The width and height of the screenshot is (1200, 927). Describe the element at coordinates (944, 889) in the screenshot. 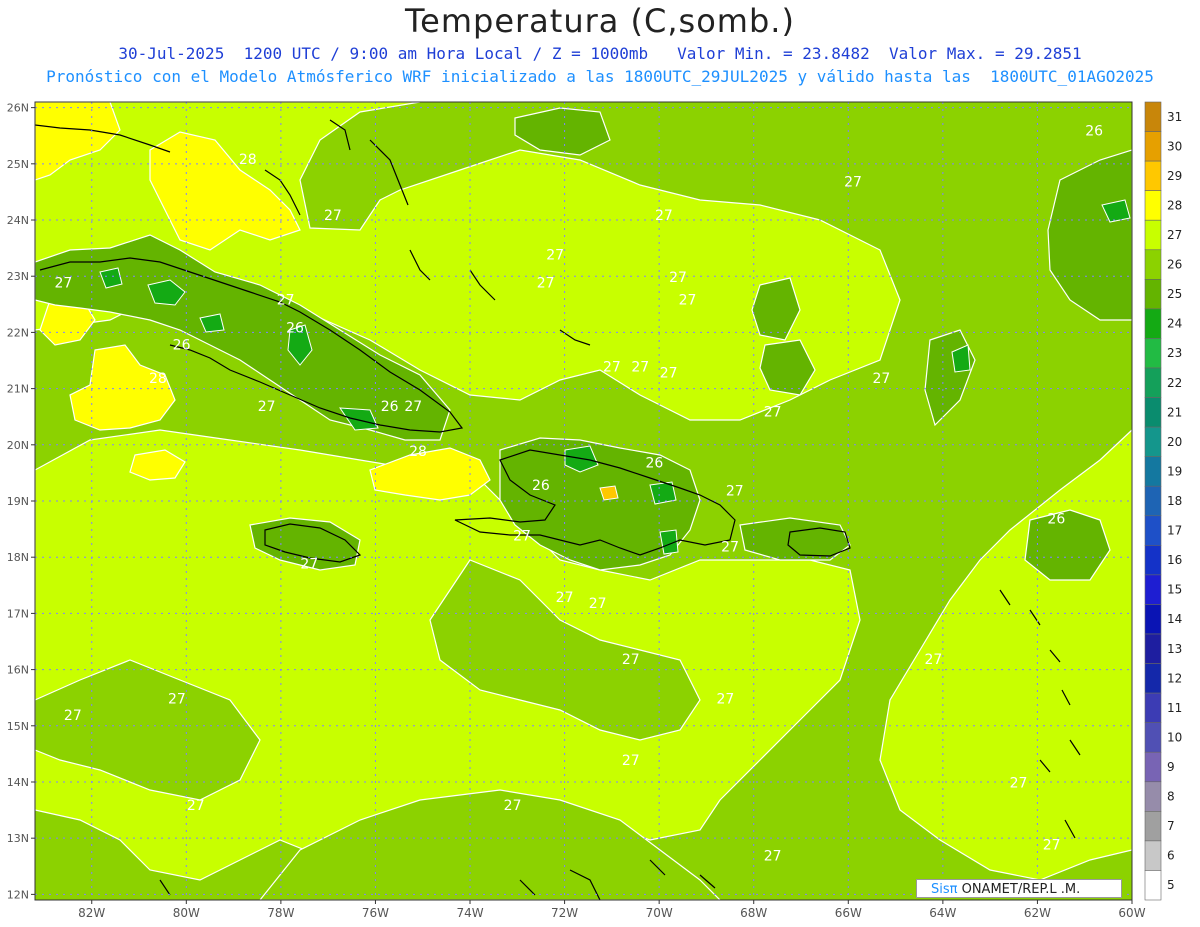

I see `sispi-logo-text: Sisπ` at that location.